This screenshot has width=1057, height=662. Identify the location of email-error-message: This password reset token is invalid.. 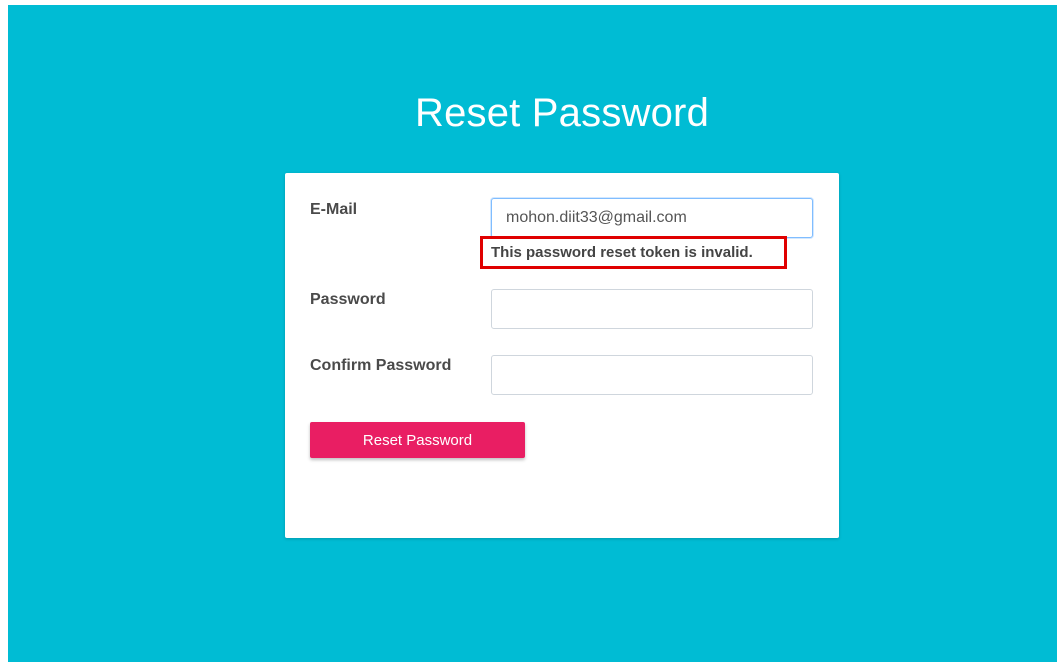
(622, 252).